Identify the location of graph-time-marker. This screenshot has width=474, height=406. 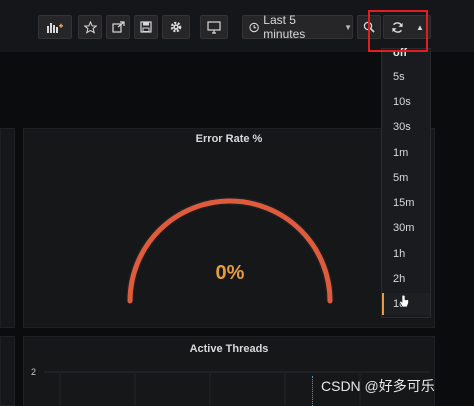
(312, 391).